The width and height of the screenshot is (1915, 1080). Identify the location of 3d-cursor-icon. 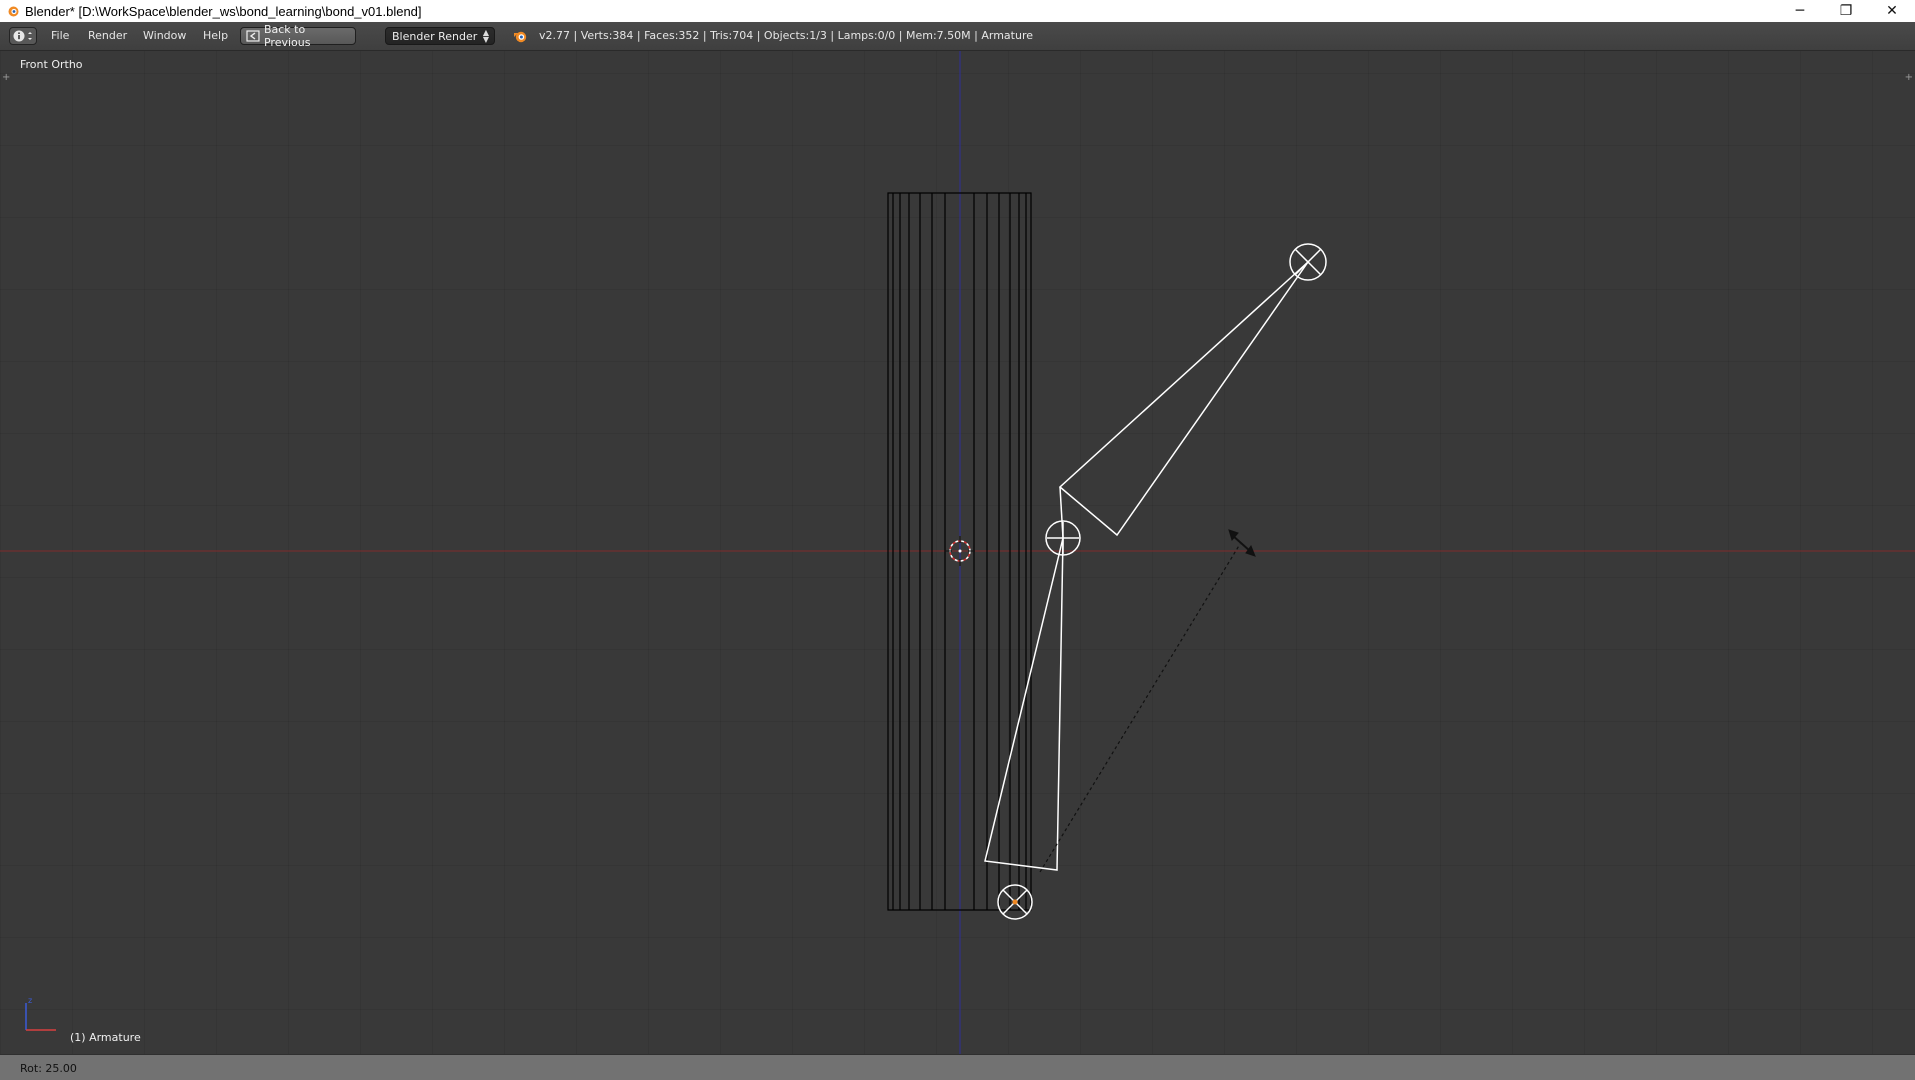
(960, 551).